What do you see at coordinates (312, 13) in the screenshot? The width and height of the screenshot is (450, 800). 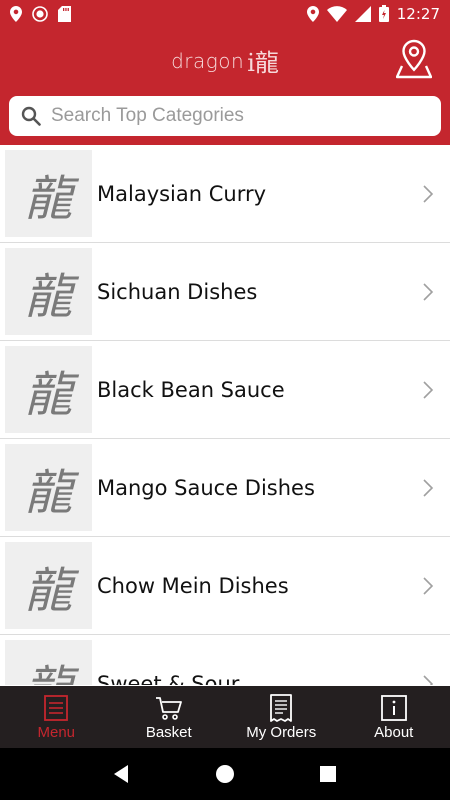 I see `location-status-icon-right` at bounding box center [312, 13].